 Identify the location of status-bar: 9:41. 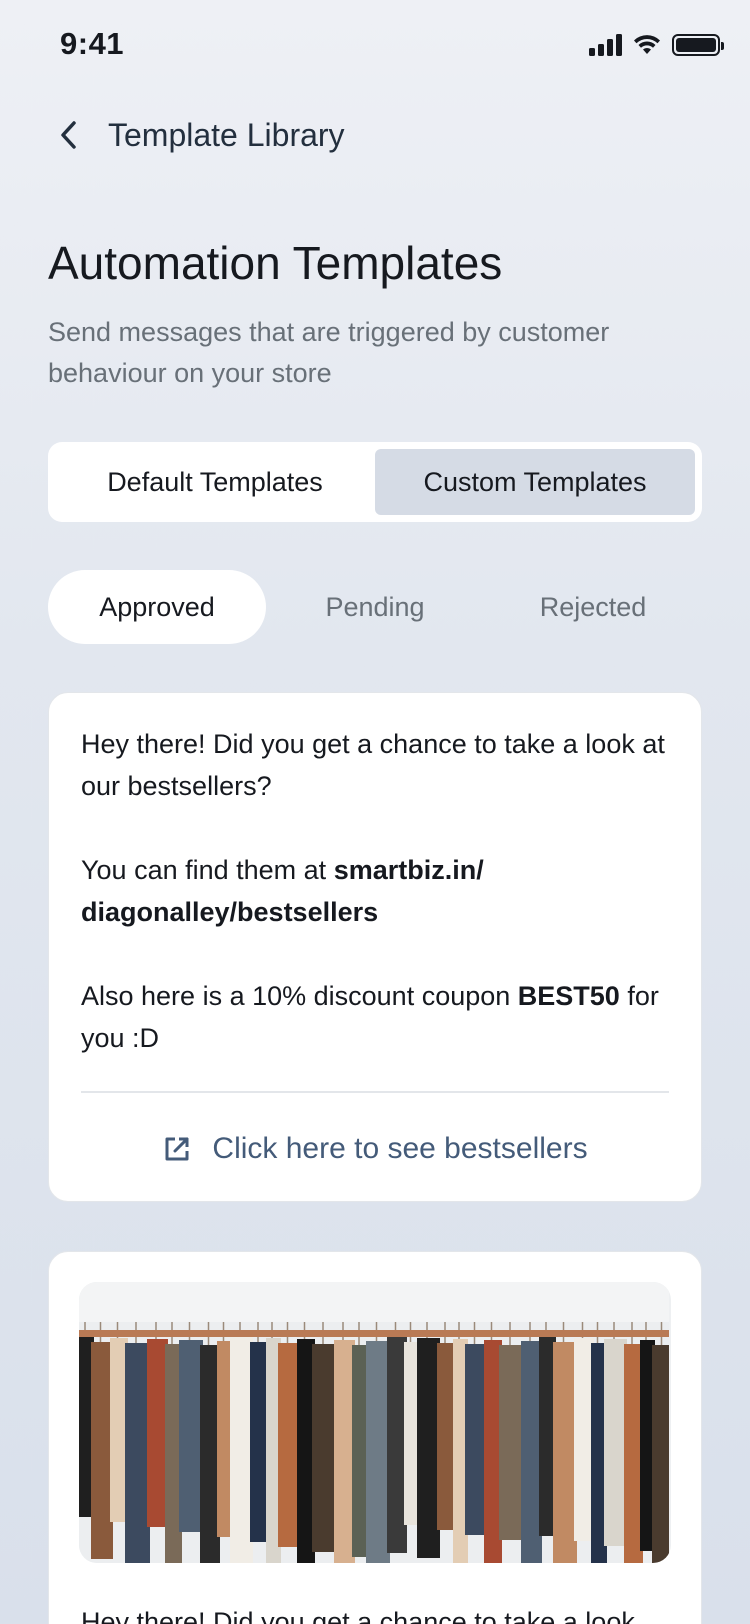
(375, 45).